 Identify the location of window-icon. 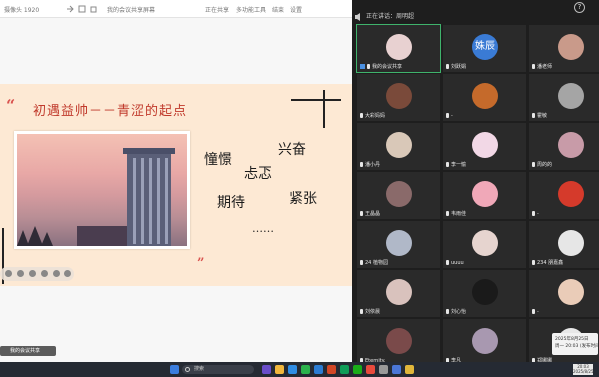
(82, 9).